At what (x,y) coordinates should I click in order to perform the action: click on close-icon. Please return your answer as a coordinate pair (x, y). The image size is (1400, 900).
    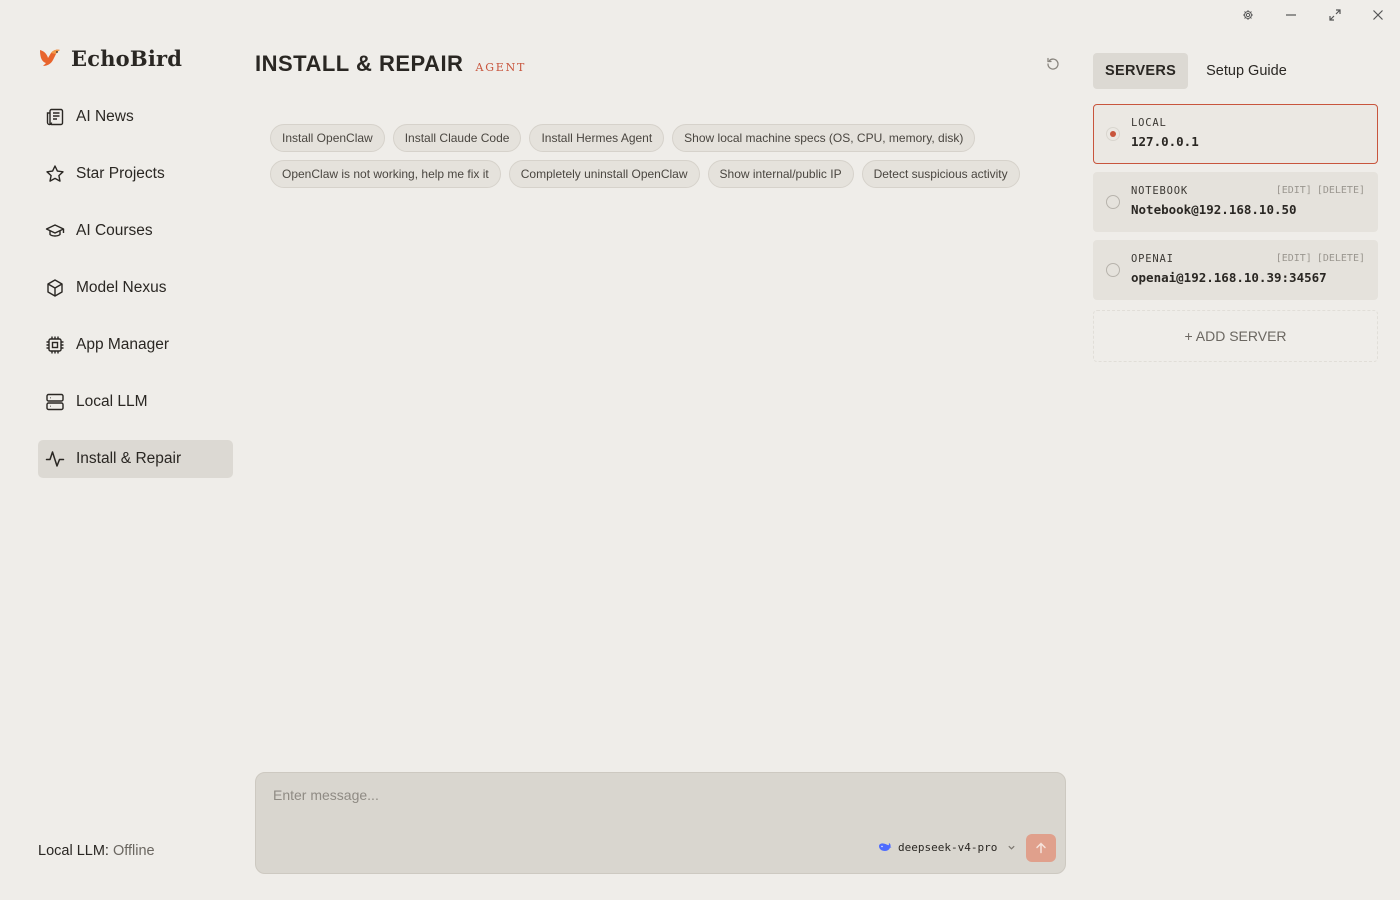
    Looking at the image, I should click on (1378, 15).